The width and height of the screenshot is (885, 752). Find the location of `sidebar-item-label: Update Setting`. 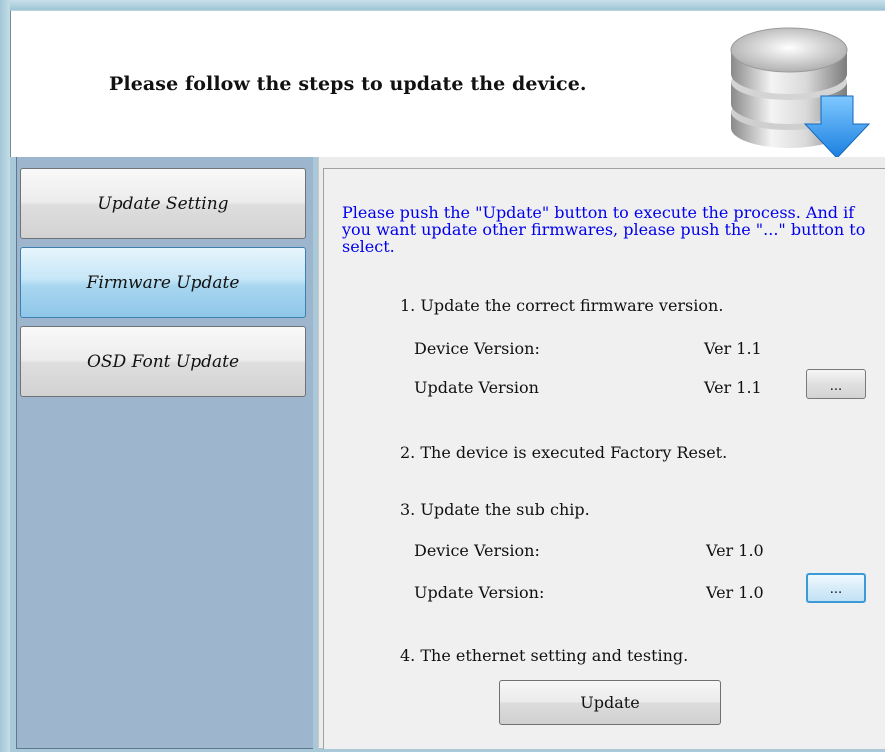

sidebar-item-label: Update Setting is located at coordinates (163, 203).